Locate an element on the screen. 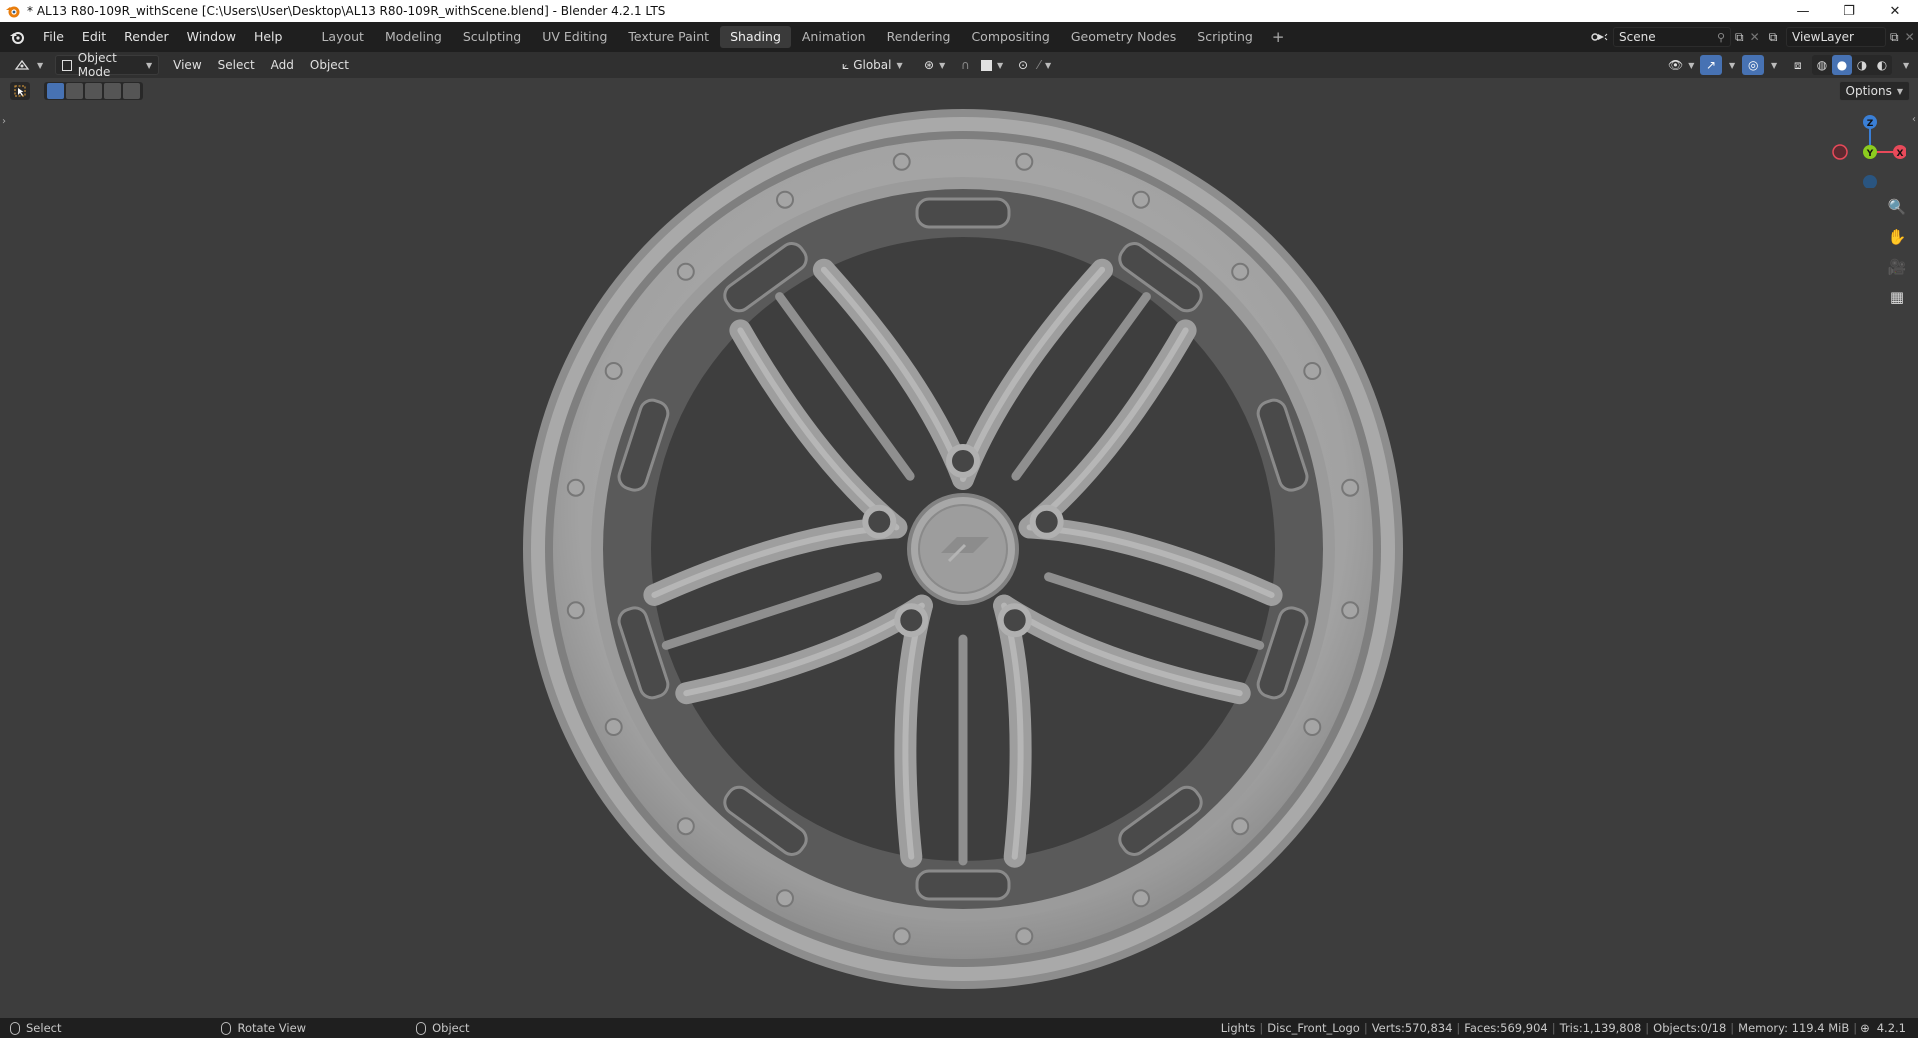 This screenshot has width=1918, height=1038. scene-name-field: Scene ⚲ is located at coordinates (1672, 37).